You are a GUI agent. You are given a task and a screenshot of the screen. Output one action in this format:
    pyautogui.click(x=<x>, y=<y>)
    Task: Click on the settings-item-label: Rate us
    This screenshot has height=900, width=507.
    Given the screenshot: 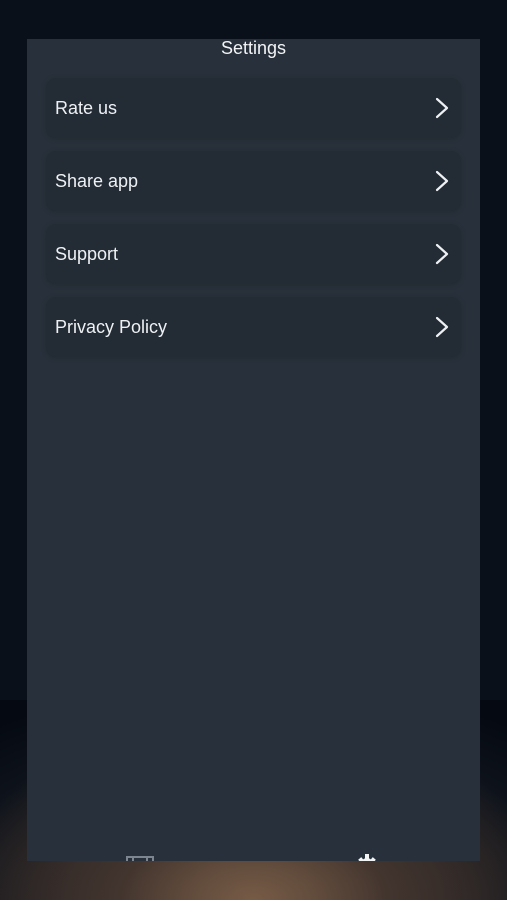 What is the action you would take?
    pyautogui.click(x=86, y=108)
    